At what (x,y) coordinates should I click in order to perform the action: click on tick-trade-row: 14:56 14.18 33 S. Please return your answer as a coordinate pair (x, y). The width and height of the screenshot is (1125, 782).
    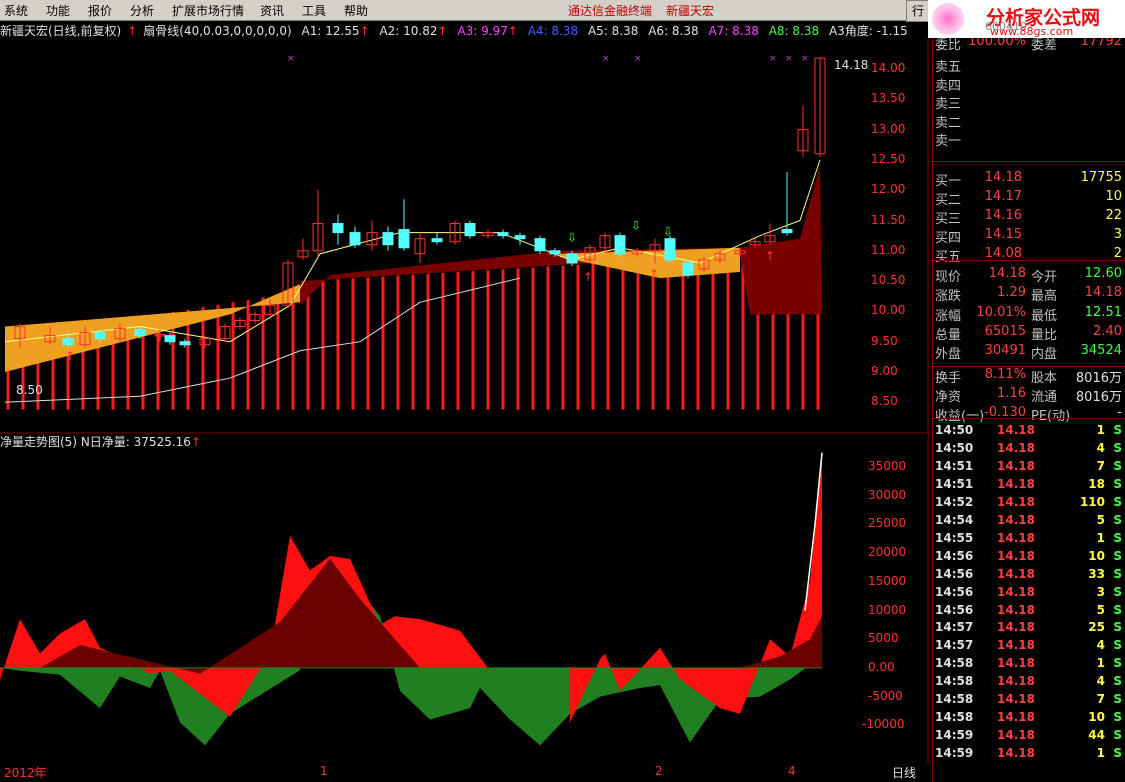
    Looking at the image, I should click on (1029, 576).